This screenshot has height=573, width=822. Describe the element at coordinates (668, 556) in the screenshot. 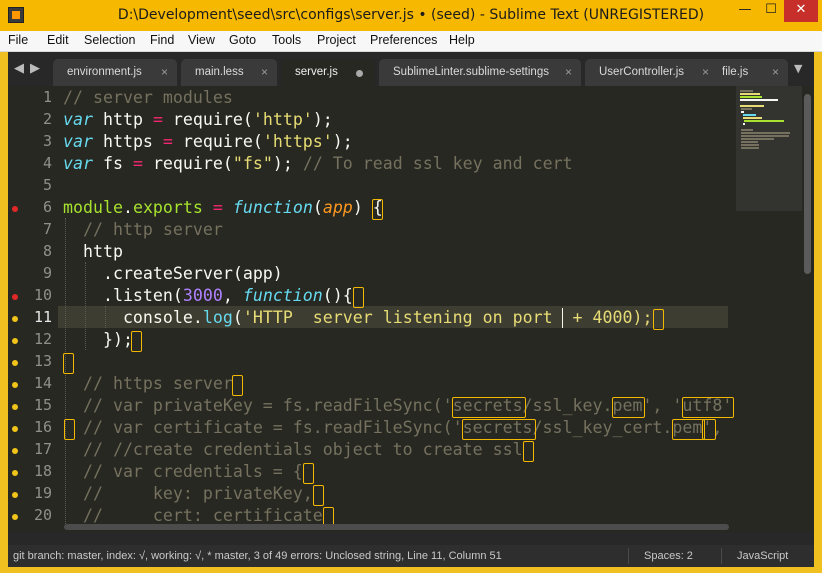

I see `indentation-setting: Spaces: 2` at that location.